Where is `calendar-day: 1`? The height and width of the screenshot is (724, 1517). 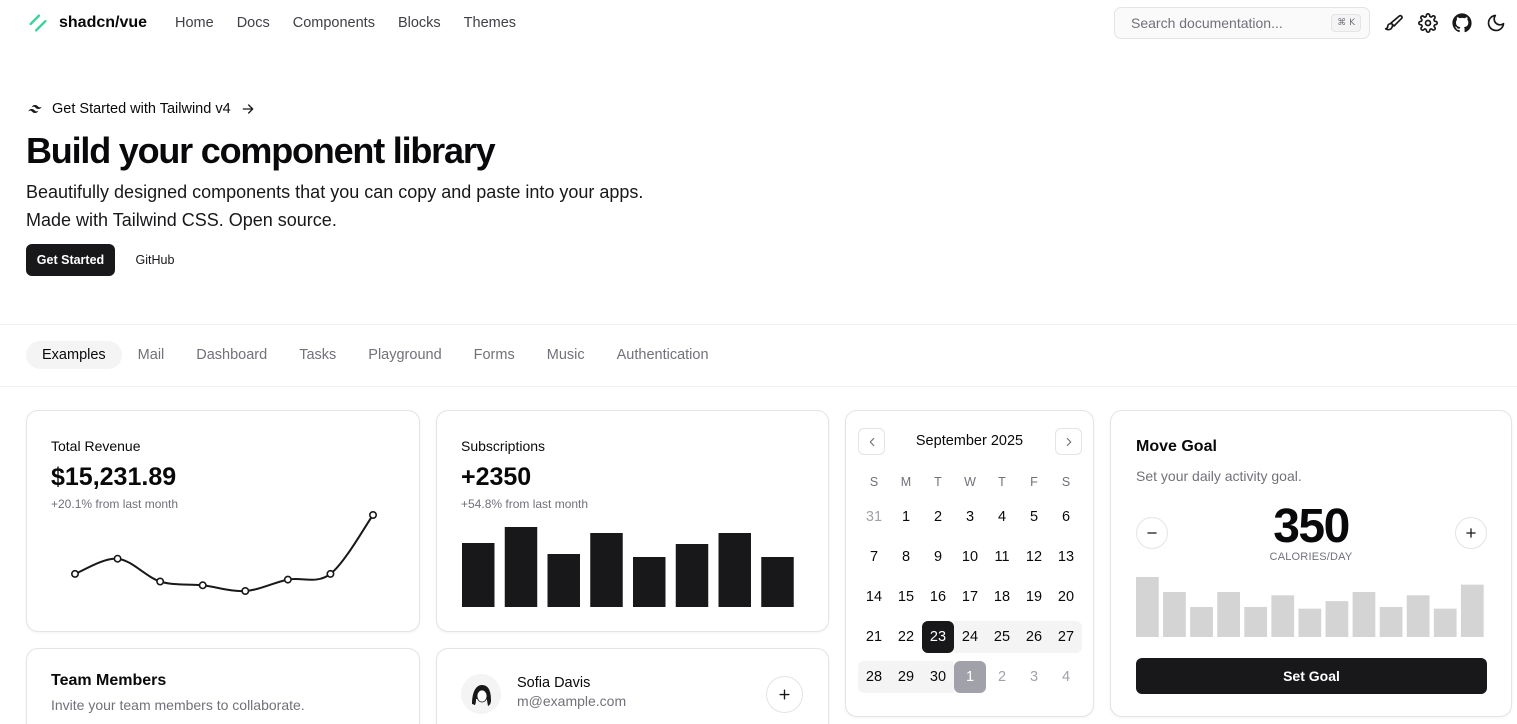
calendar-day: 1 is located at coordinates (906, 517).